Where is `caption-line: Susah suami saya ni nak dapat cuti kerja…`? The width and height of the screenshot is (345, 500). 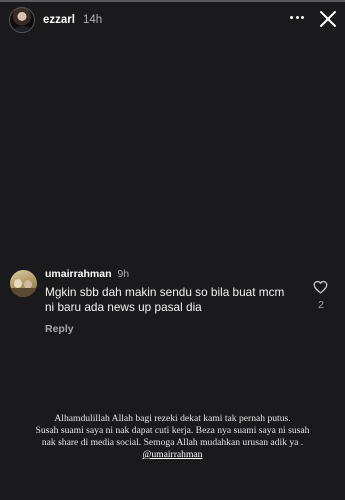 caption-line: Susah suami saya ni nak dapat cuti kerja… is located at coordinates (172, 430).